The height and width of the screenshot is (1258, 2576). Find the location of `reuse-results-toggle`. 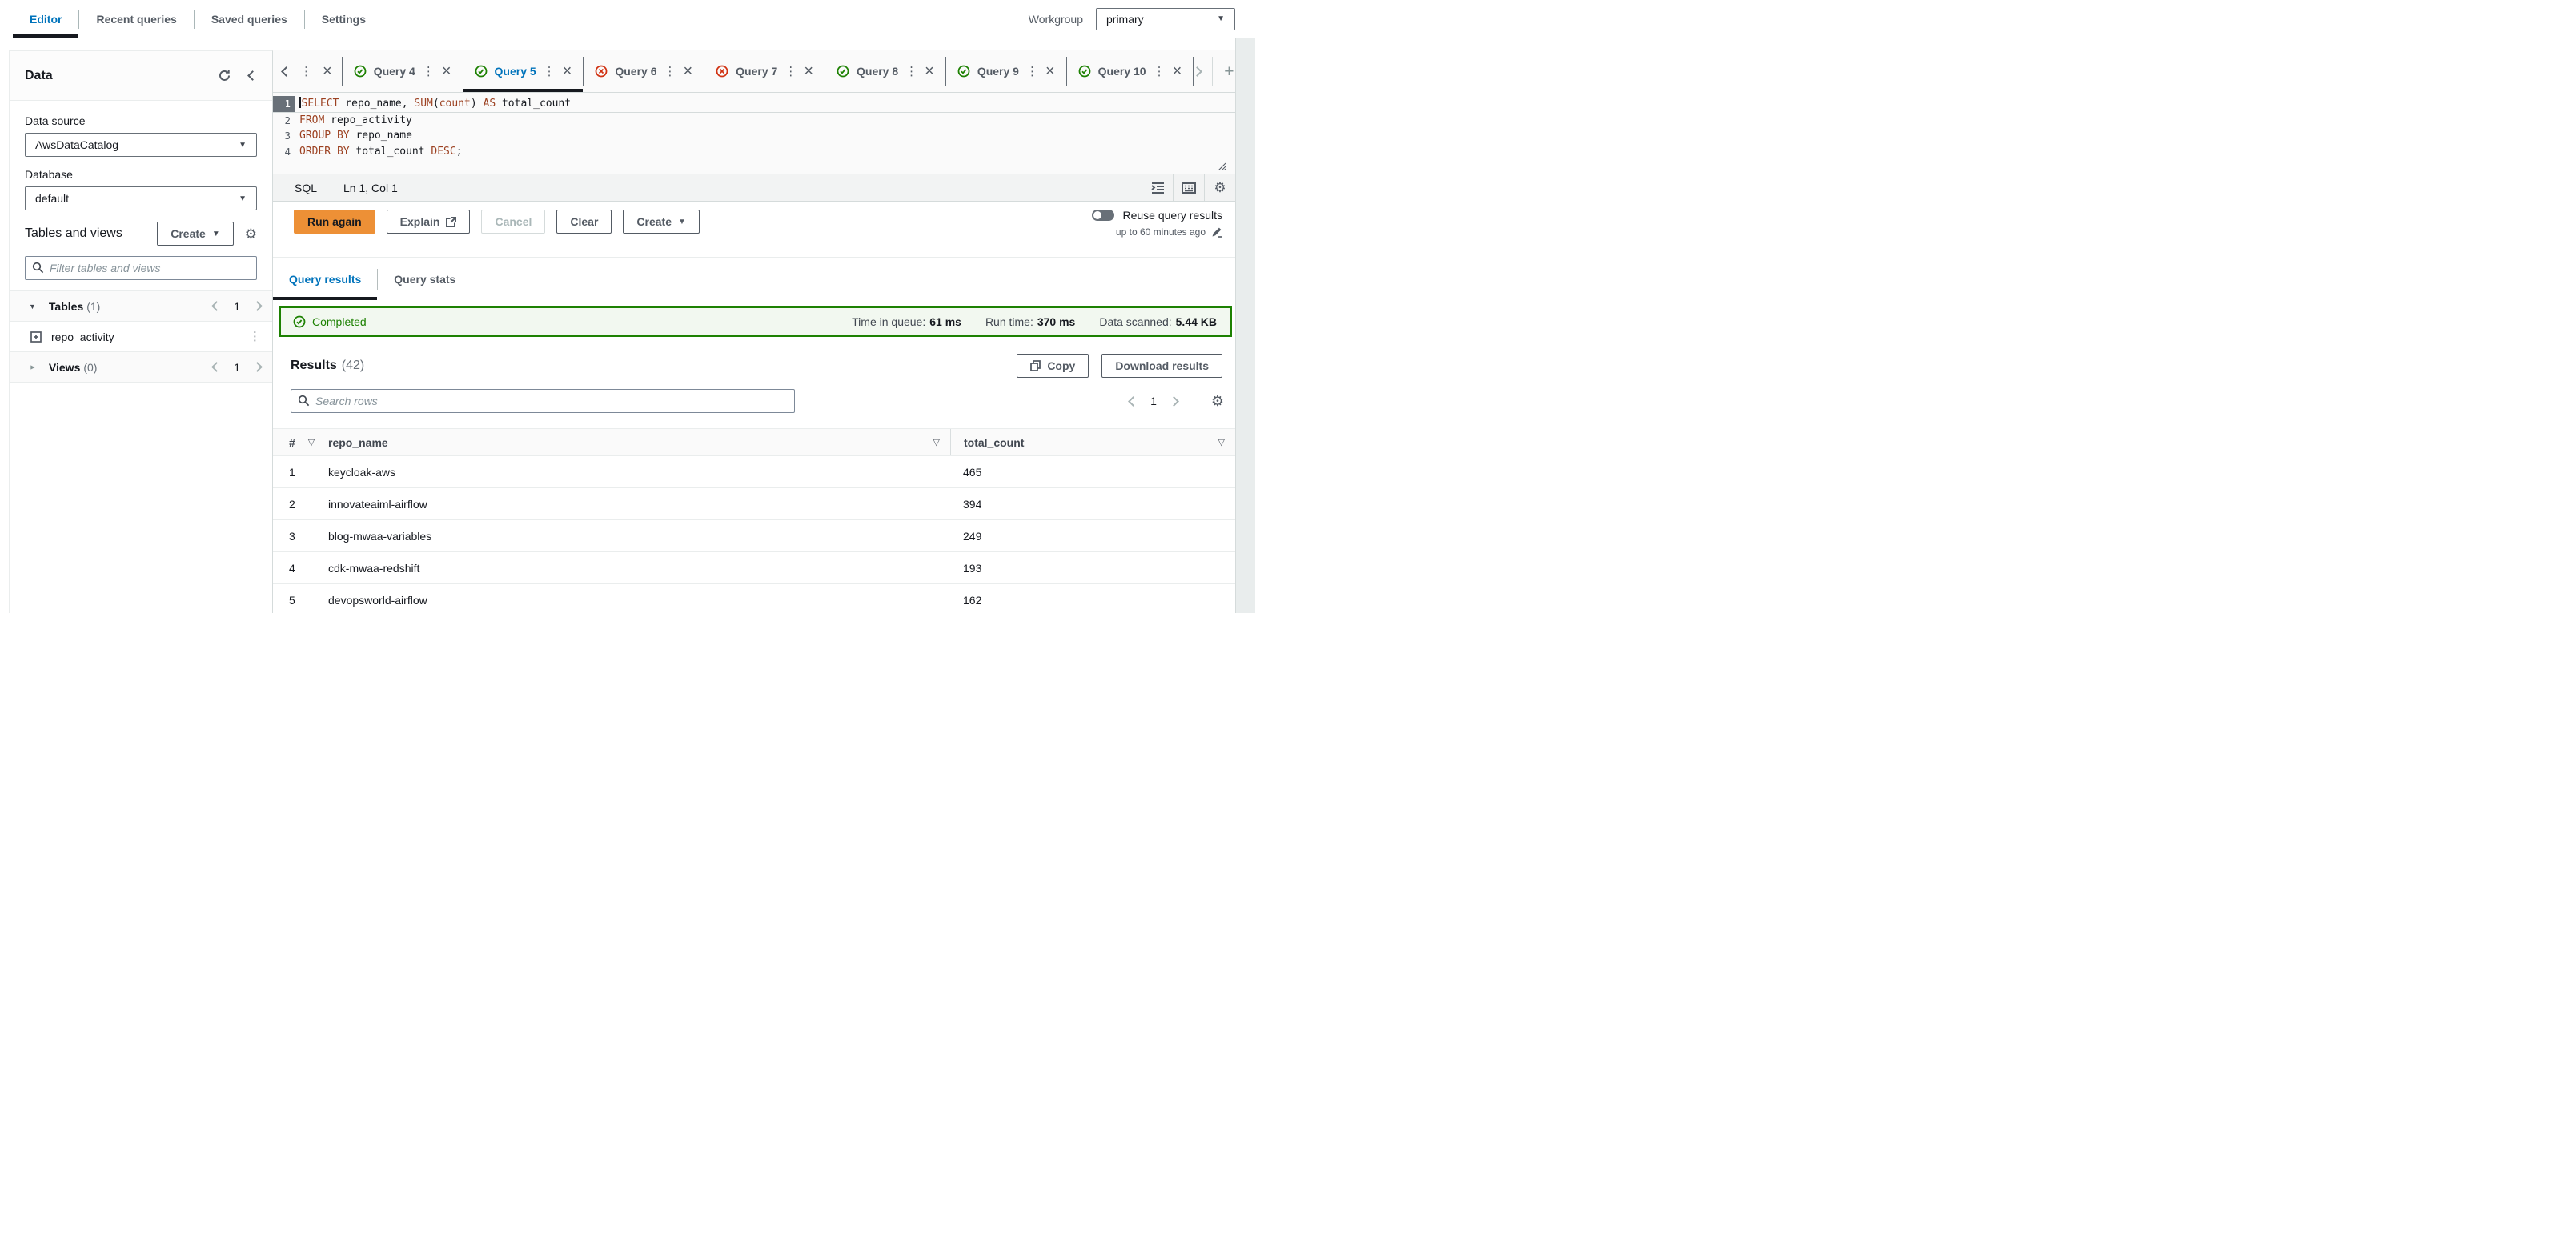

reuse-results-toggle is located at coordinates (1103, 215).